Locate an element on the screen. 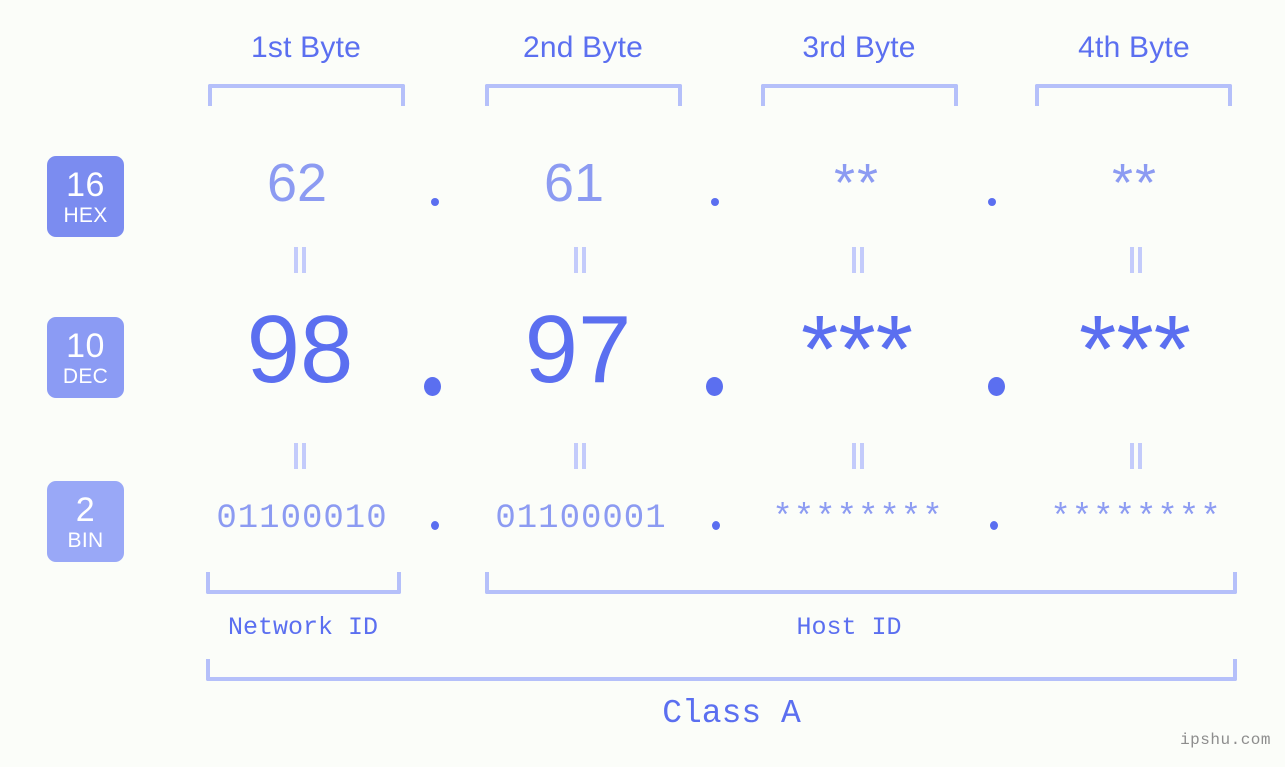 This screenshot has width=1285, height=767. byte-header-3: 3rd Byte is located at coordinates (859, 47).